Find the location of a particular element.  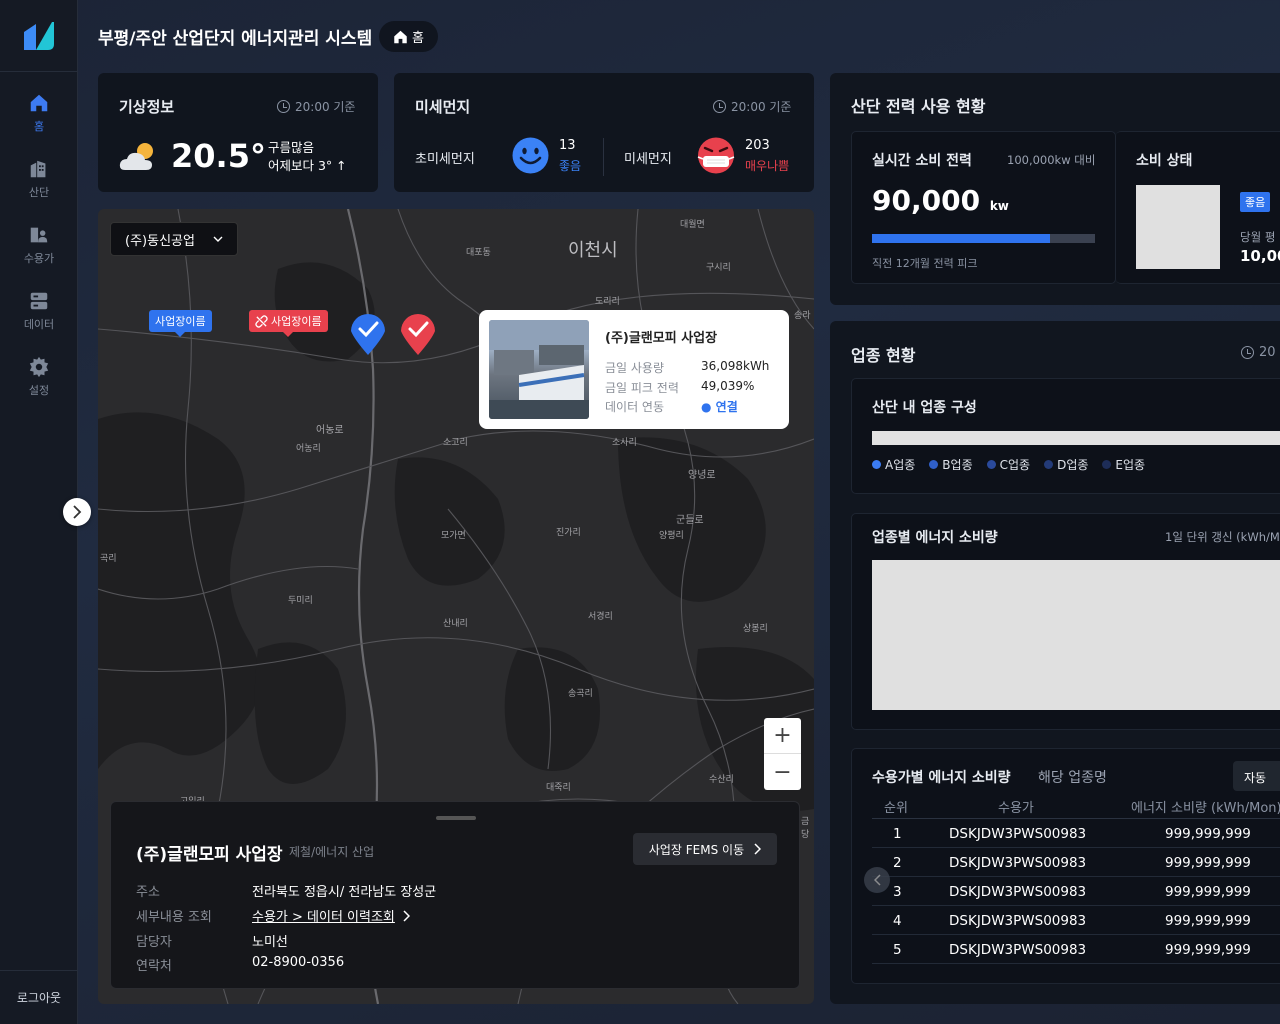

fine-dust-card is located at coordinates (604, 132).